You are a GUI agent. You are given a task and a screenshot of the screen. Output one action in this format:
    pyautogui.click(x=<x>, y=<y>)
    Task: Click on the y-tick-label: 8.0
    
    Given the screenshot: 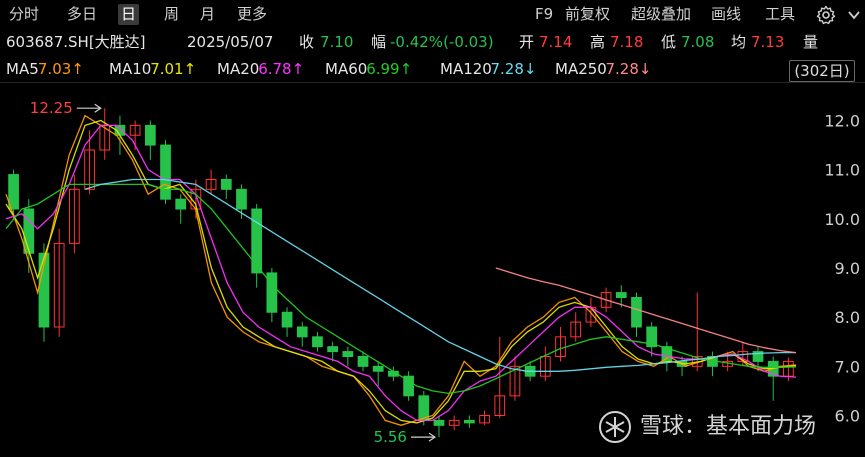 What is the action you would take?
    pyautogui.click(x=847, y=317)
    